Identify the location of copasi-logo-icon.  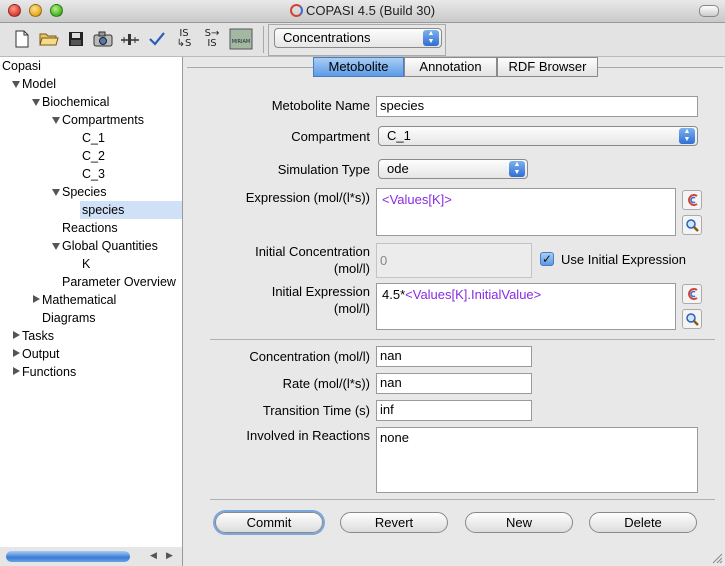
(296, 10).